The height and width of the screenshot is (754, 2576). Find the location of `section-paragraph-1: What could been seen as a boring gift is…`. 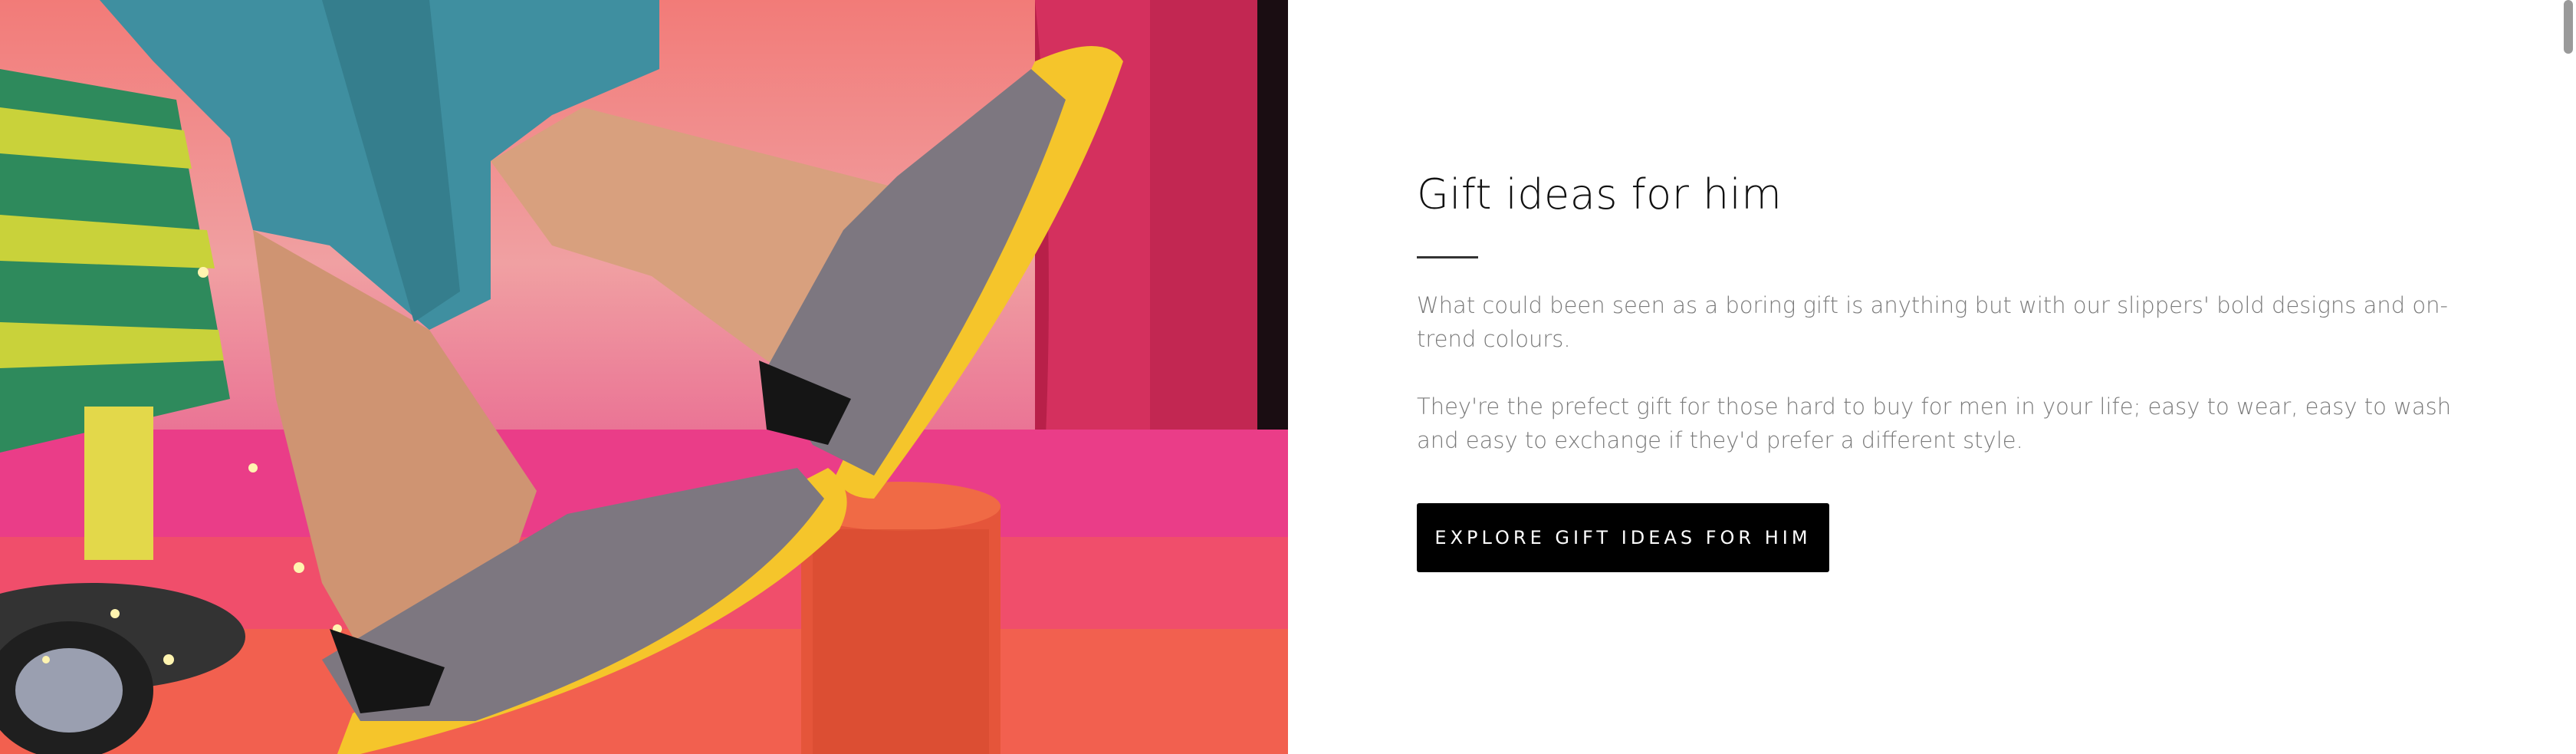

section-paragraph-1: What could been seen as a boring gift is… is located at coordinates (1933, 322).